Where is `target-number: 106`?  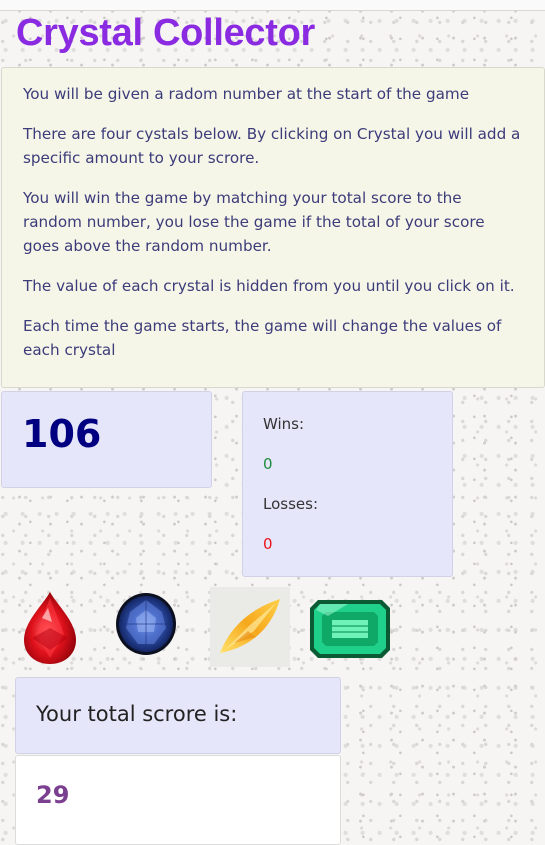
target-number: 106 is located at coordinates (62, 434).